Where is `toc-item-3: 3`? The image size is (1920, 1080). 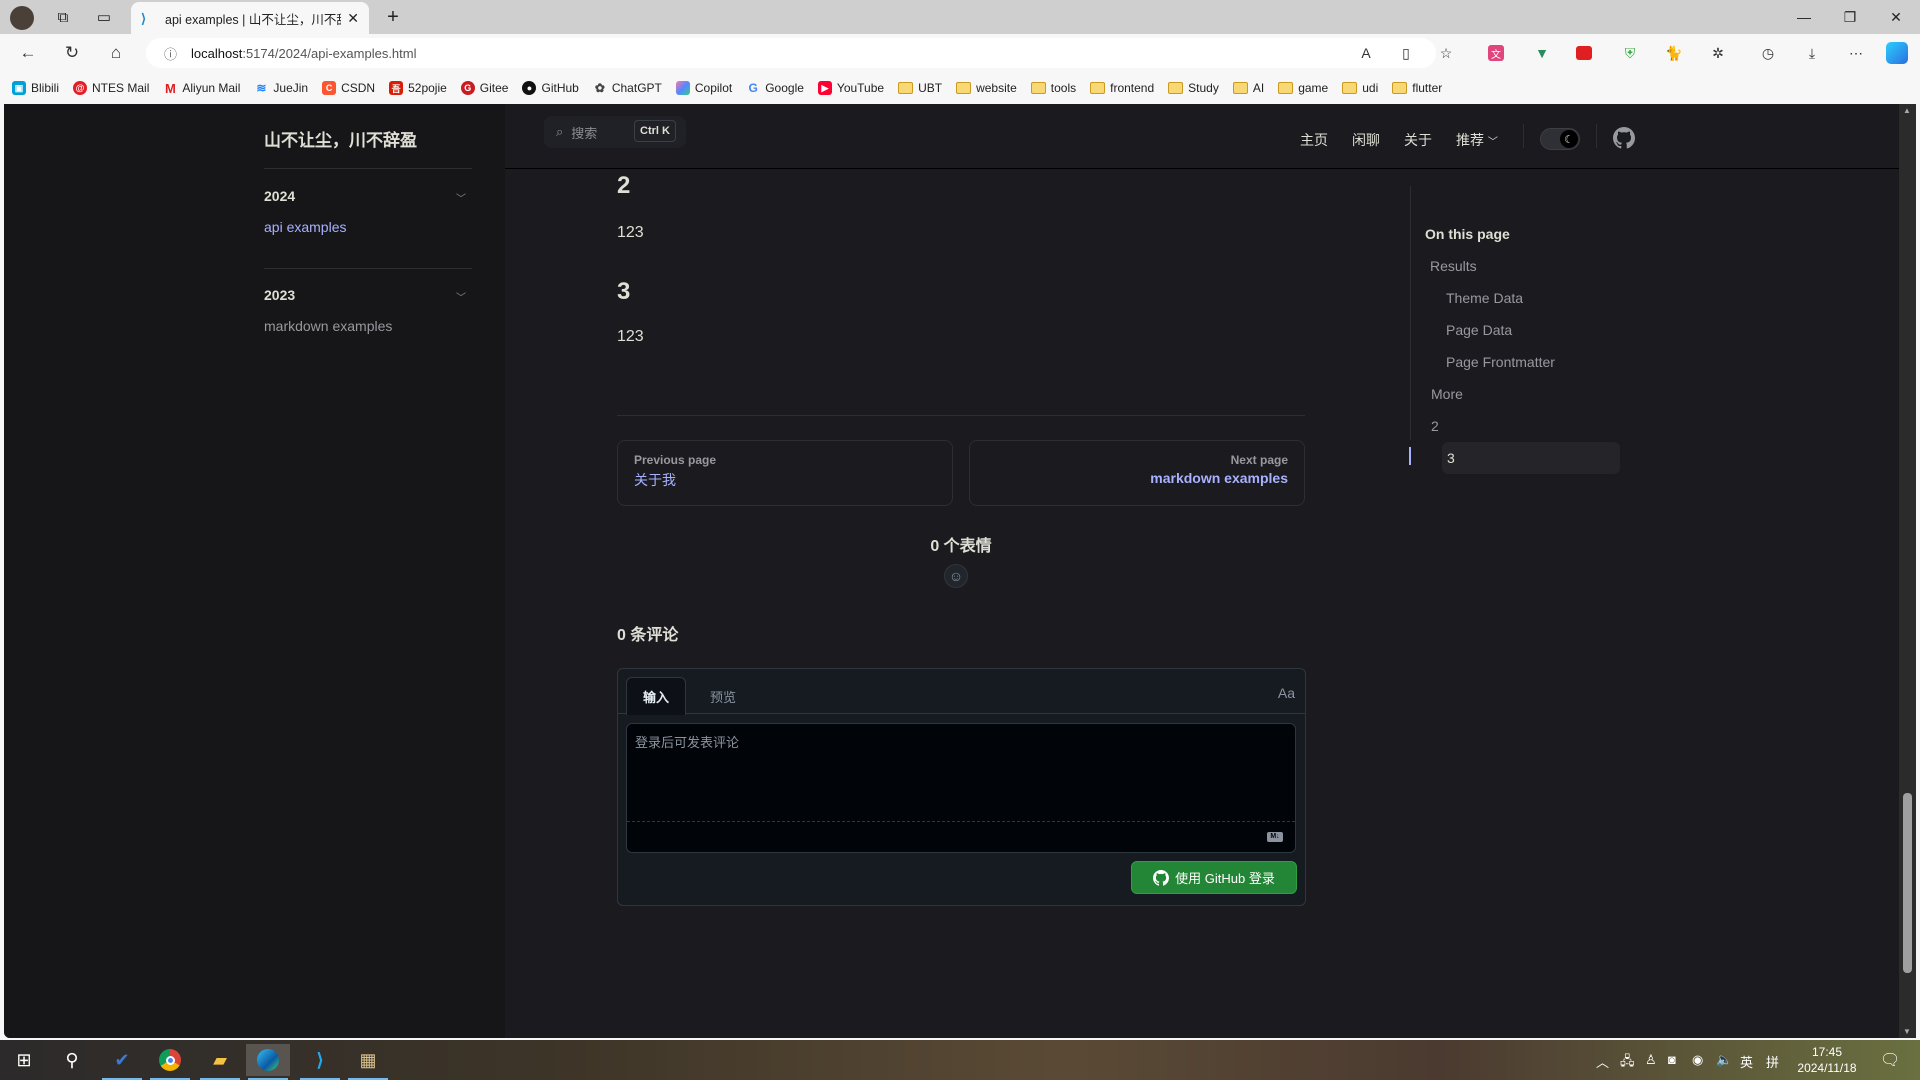 toc-item-3: 3 is located at coordinates (1451, 458).